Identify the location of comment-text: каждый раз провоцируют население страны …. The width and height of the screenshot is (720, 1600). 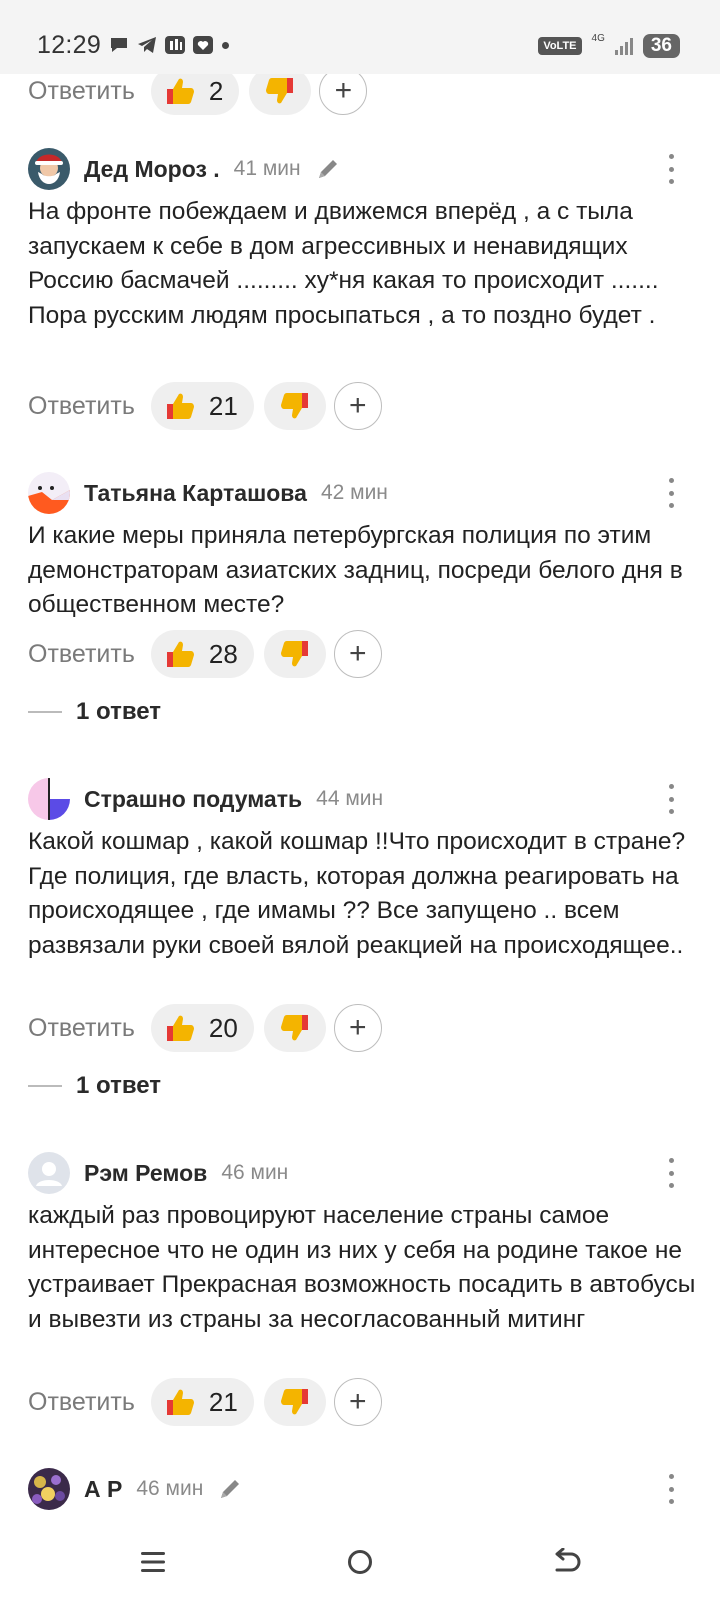
(362, 1267).